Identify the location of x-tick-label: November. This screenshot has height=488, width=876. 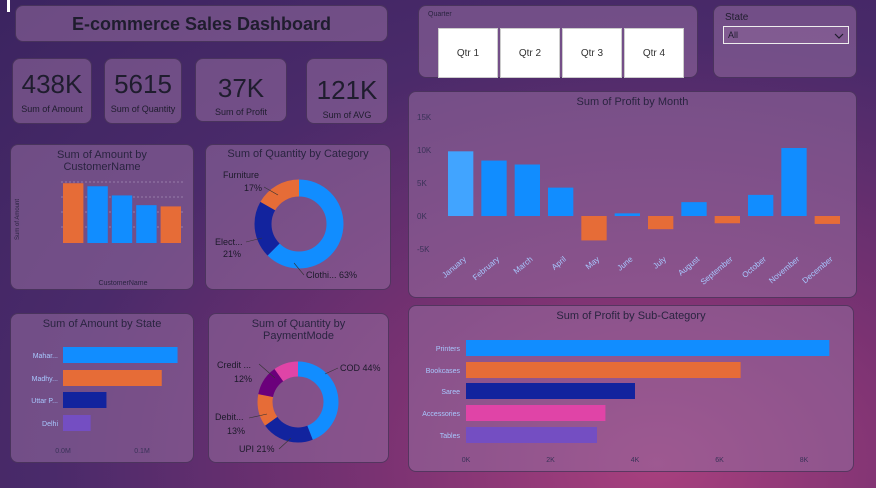
(784, 269).